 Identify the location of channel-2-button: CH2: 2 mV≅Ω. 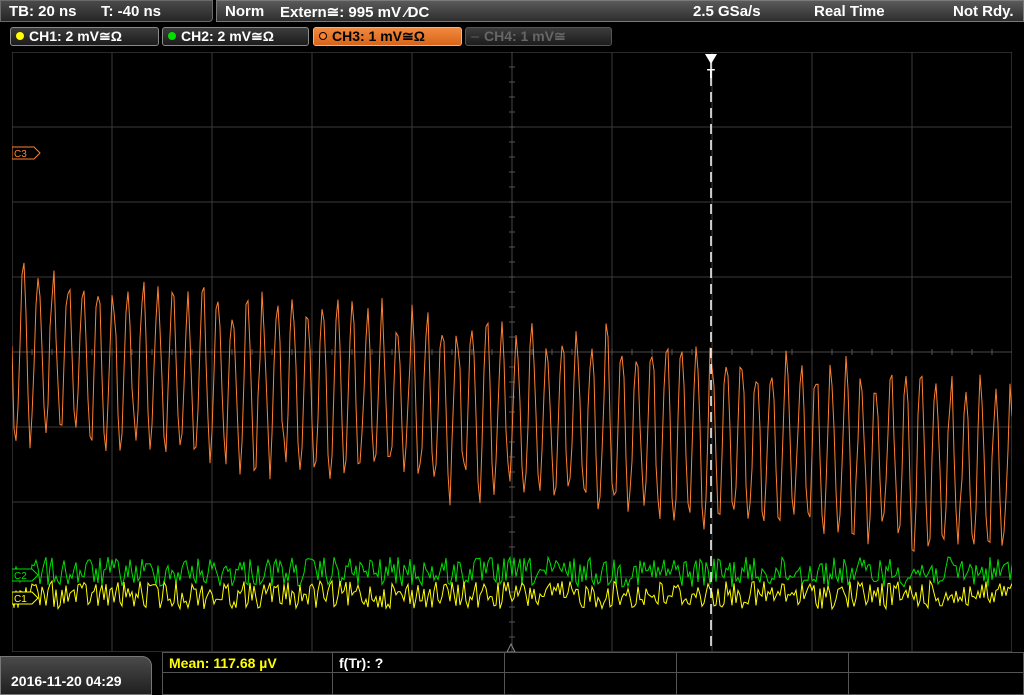
(235, 36).